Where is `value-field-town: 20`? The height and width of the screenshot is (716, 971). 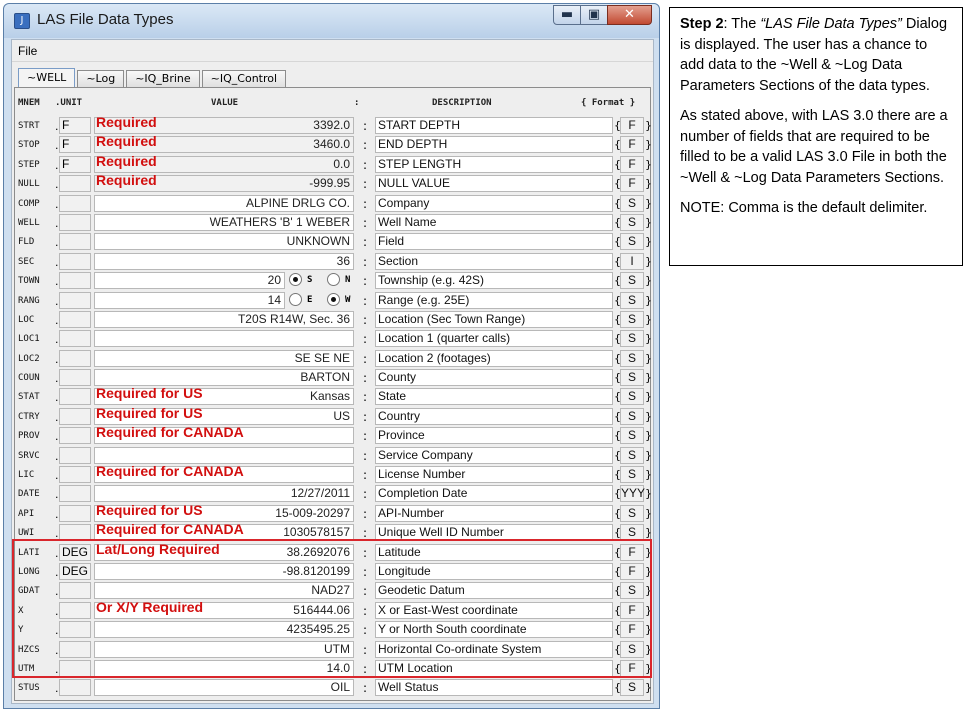
value-field-town: 20 is located at coordinates (189, 281).